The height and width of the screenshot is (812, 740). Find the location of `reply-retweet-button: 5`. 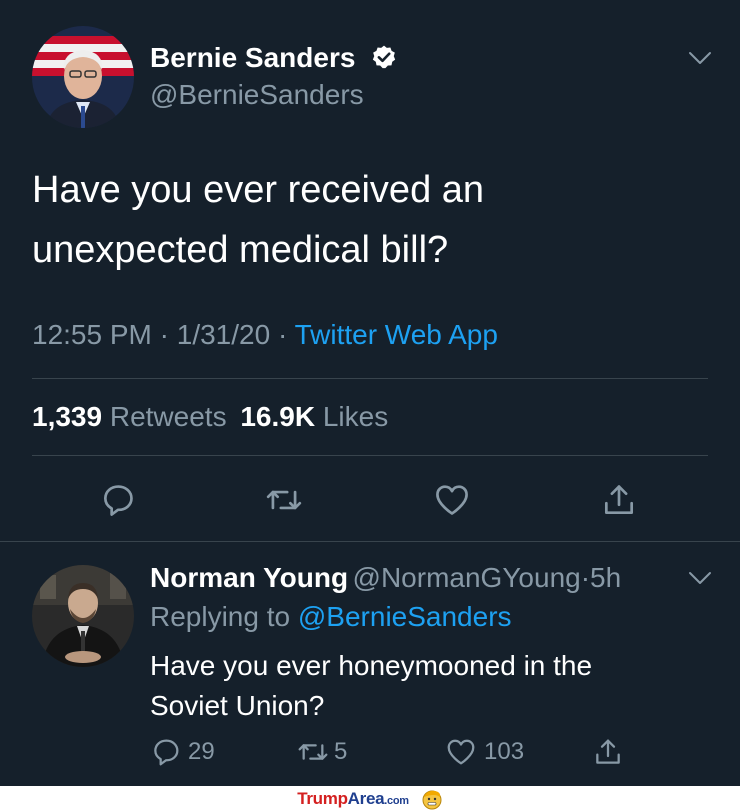

reply-retweet-button: 5 is located at coordinates (321, 752).